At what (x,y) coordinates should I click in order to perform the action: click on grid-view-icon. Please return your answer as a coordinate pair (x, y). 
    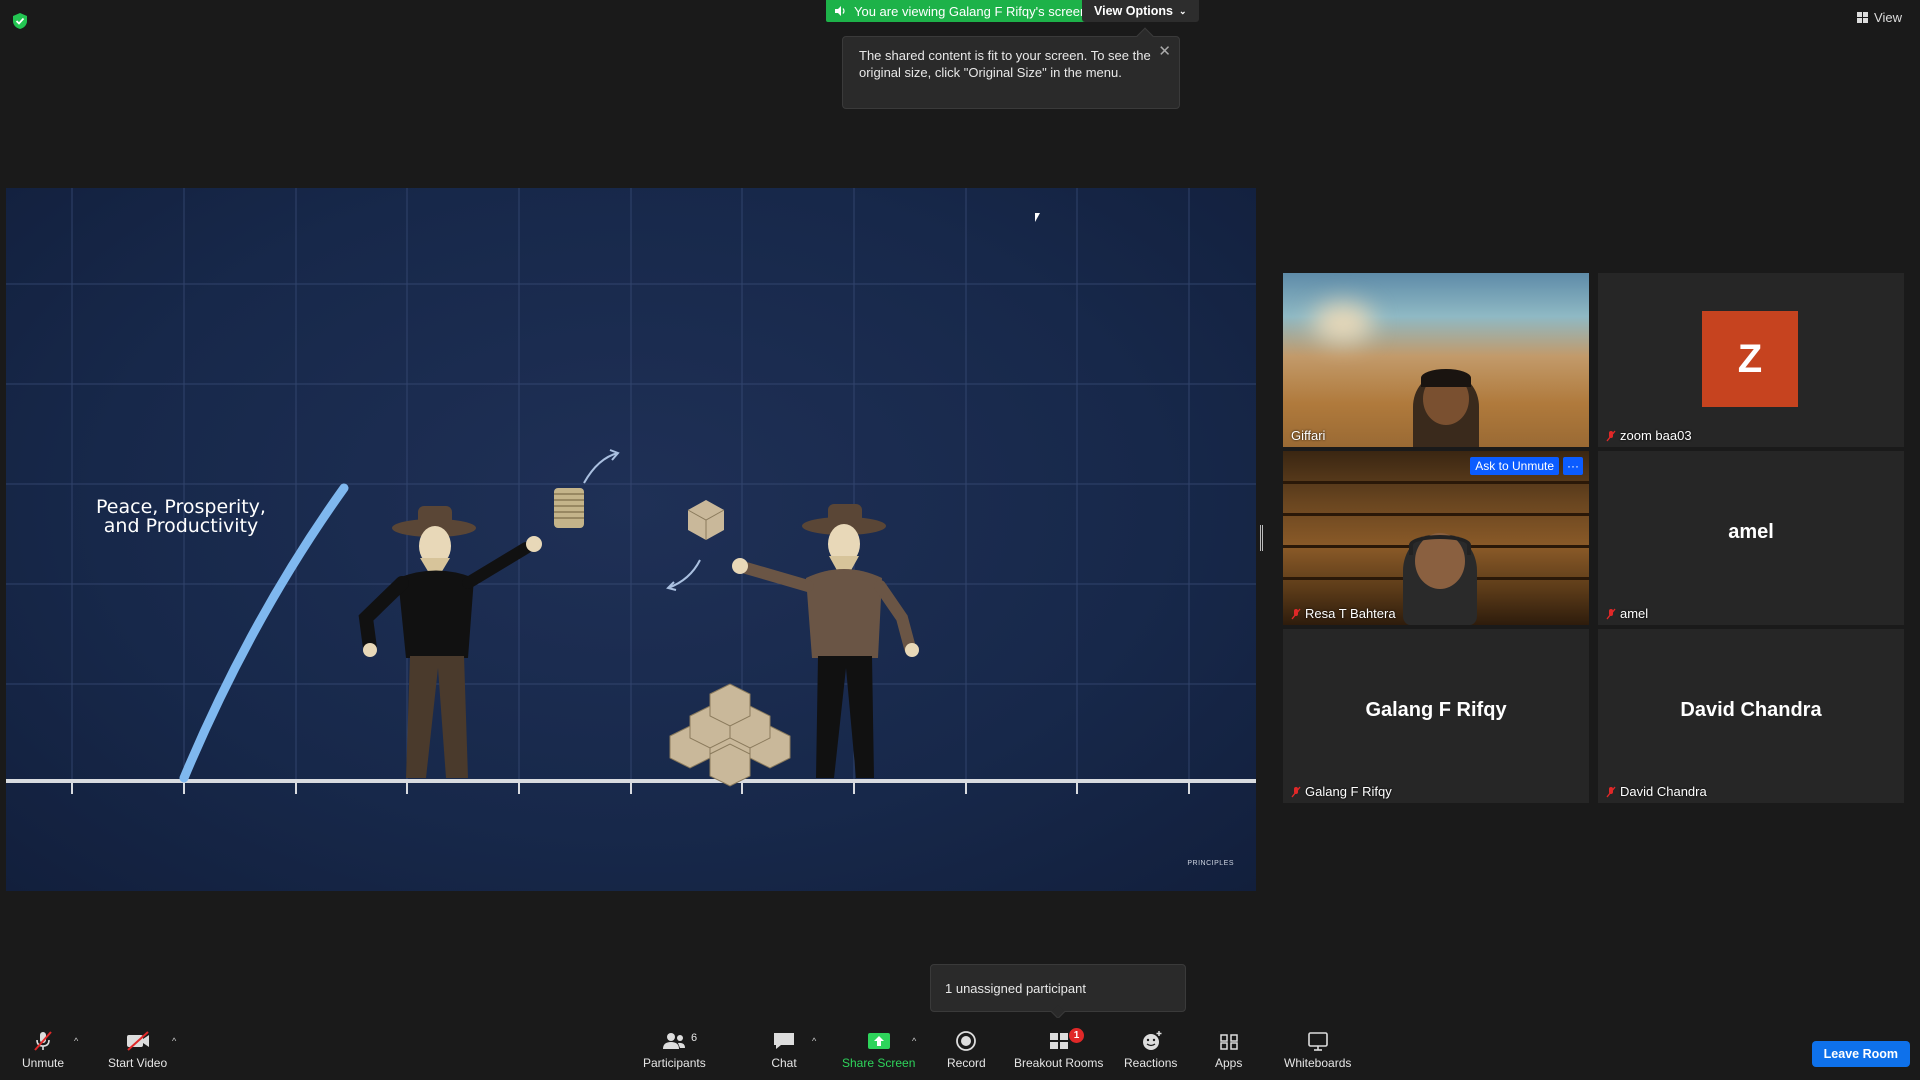
    Looking at the image, I should click on (1863, 17).